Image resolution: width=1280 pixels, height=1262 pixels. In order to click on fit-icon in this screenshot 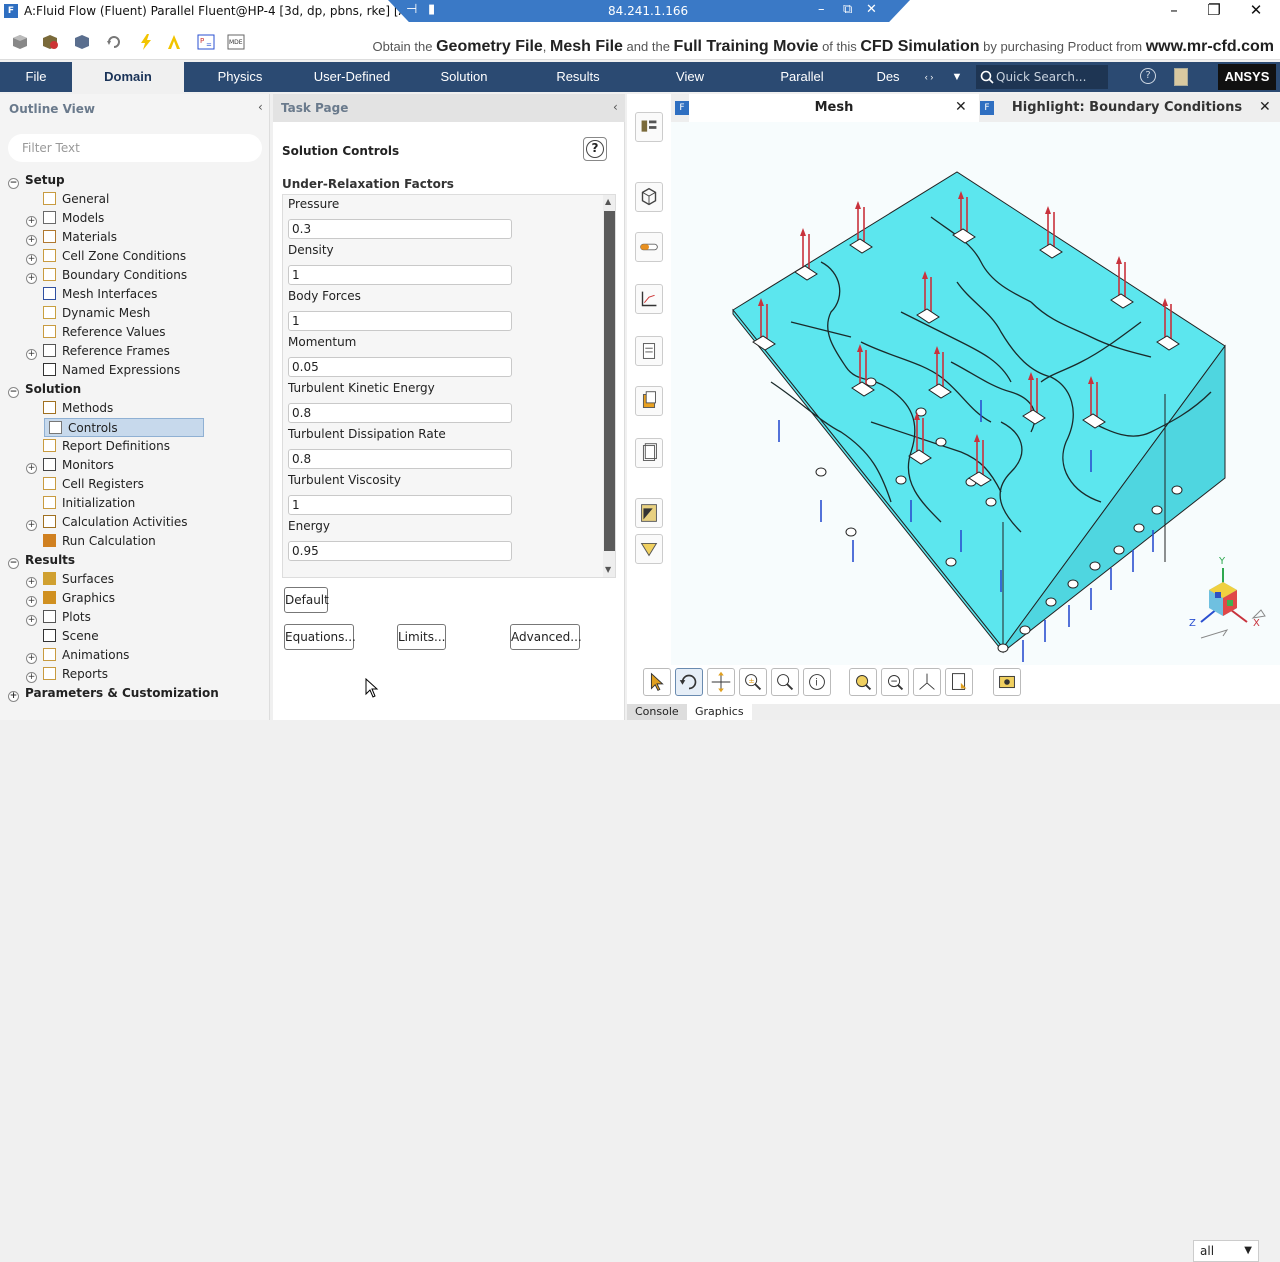, I will do `click(863, 682)`.